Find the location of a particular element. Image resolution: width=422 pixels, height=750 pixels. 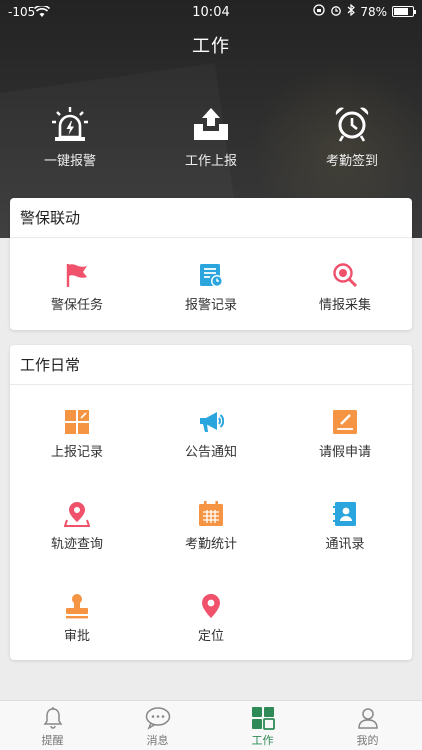

tab-work: 工作 is located at coordinates (262, 727).